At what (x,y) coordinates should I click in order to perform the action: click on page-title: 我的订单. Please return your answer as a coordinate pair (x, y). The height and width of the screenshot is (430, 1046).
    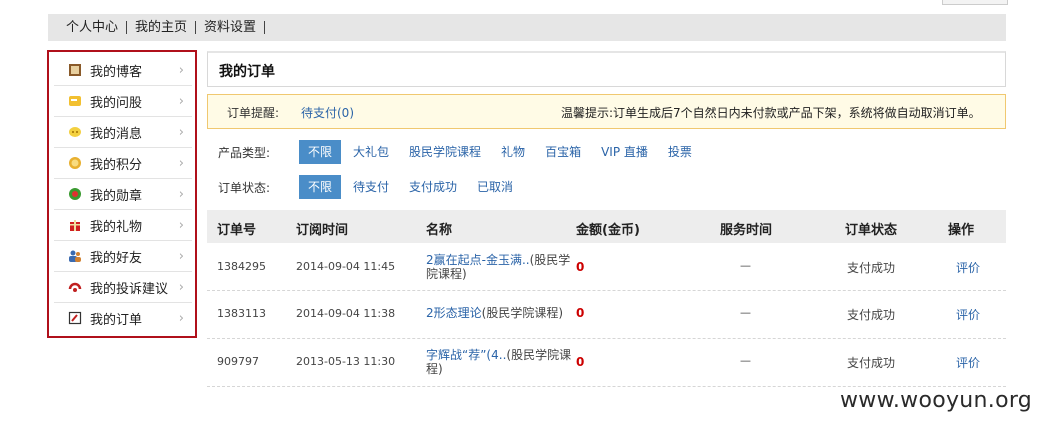
    Looking at the image, I should click on (247, 72).